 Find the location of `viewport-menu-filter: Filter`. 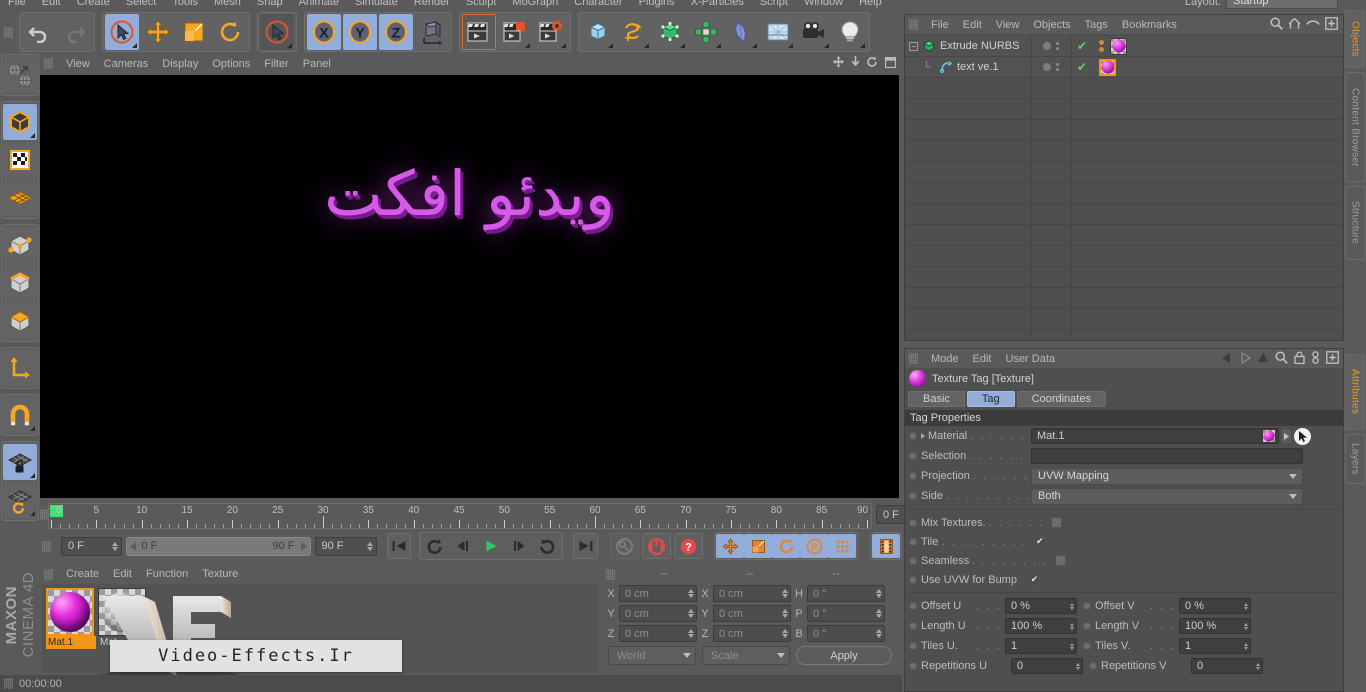

viewport-menu-filter: Filter is located at coordinates (276, 64).